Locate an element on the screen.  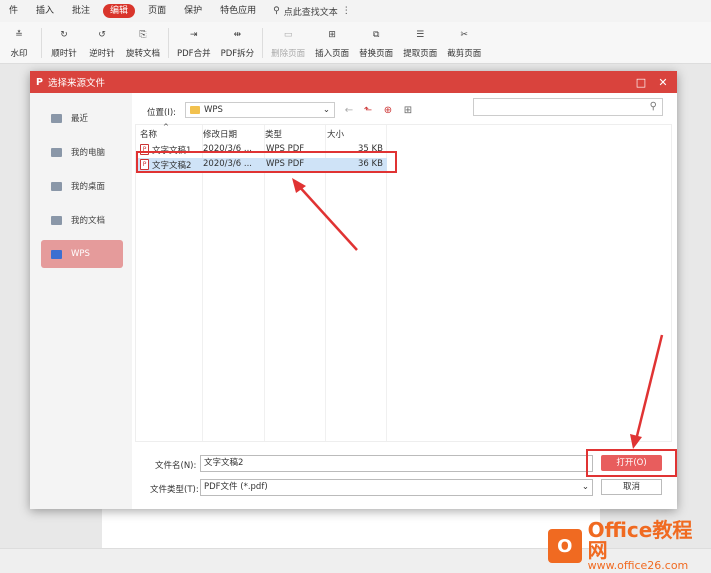
watermark-url: www.office26.com is located at coordinates (638, 565).